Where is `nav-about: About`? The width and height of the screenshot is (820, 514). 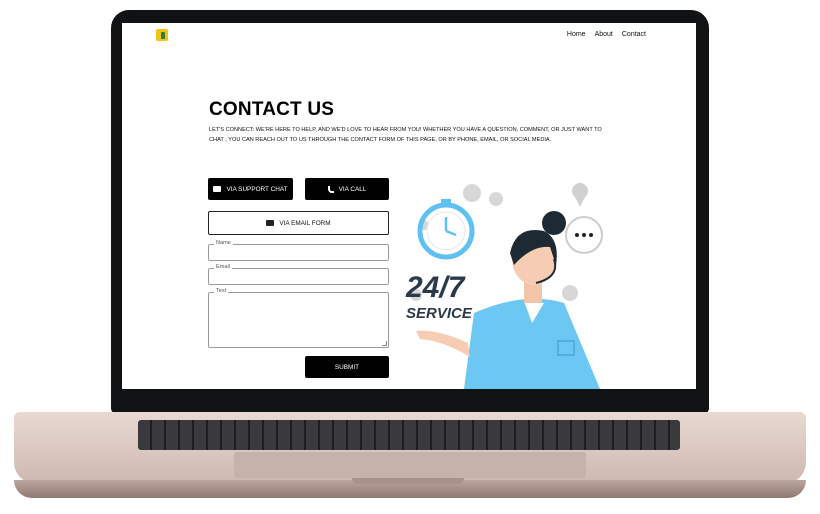 nav-about: About is located at coordinates (604, 34).